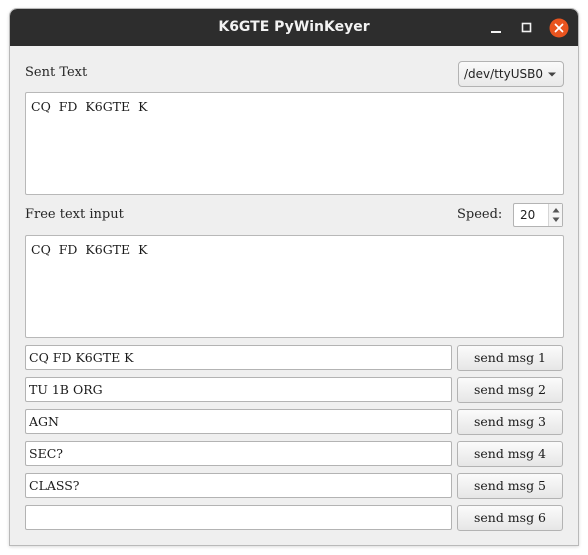 The height and width of the screenshot is (555, 588). Describe the element at coordinates (552, 74) in the screenshot. I see `dropdown-arrow-icon` at that location.